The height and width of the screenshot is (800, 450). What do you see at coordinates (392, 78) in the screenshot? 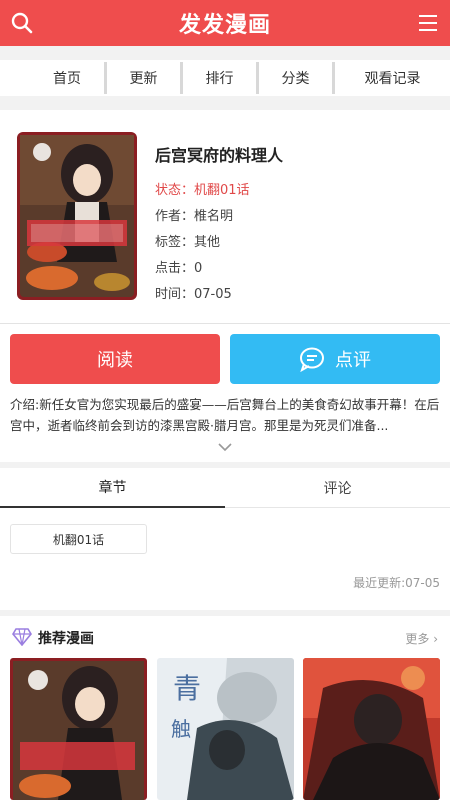
I see `nav-history: 观看记录` at bounding box center [392, 78].